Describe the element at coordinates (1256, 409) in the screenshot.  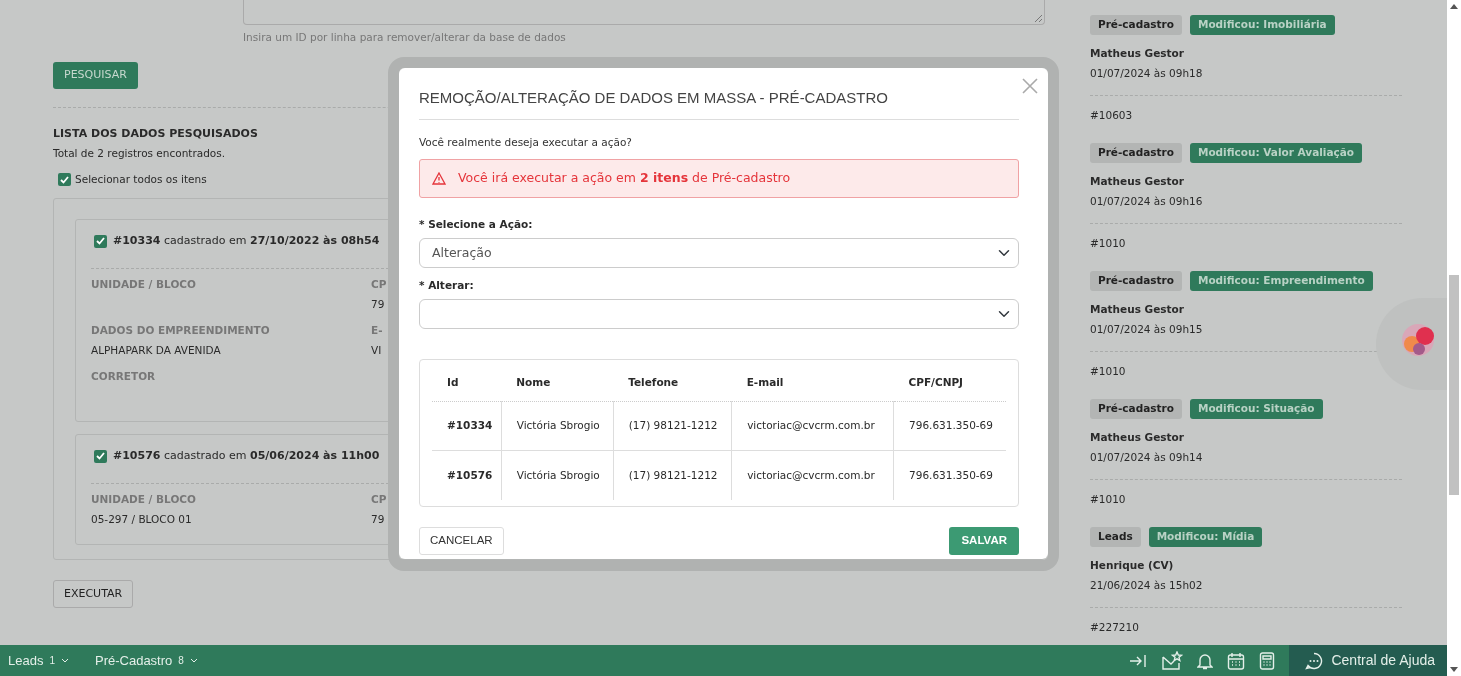
I see `change-tag: Modificou: Situação` at that location.